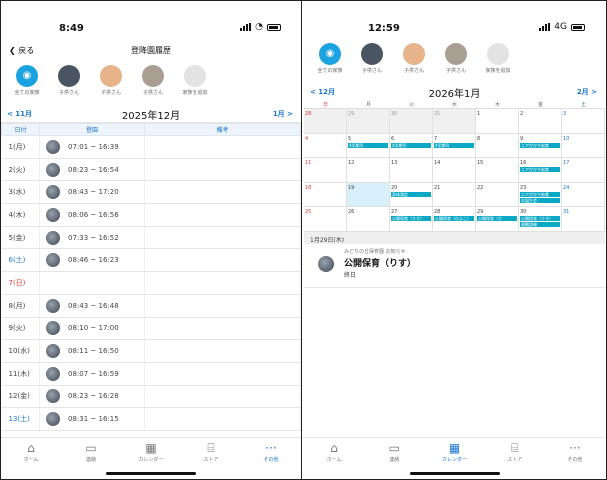  What do you see at coordinates (325, 145) in the screenshot?
I see `calendar-day: 4` at bounding box center [325, 145].